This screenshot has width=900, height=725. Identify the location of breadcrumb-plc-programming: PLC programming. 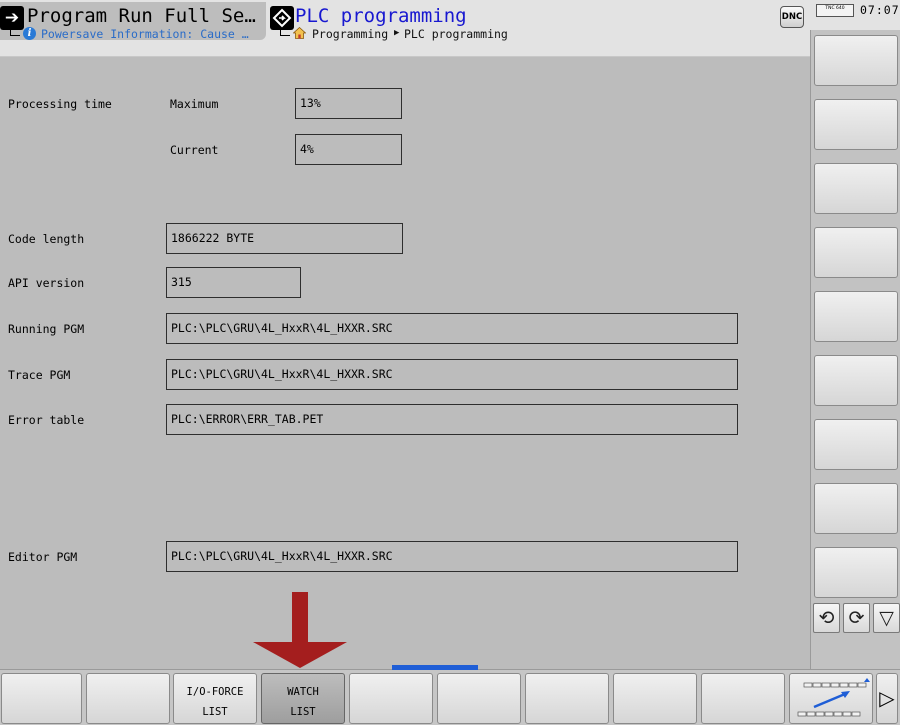
(456, 34).